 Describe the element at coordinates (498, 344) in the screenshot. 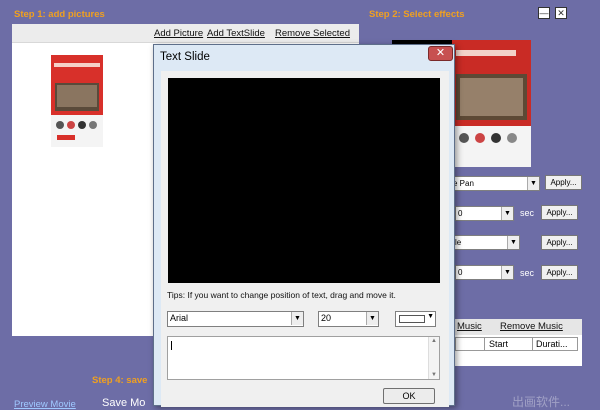

I see `column-start: Start` at that location.